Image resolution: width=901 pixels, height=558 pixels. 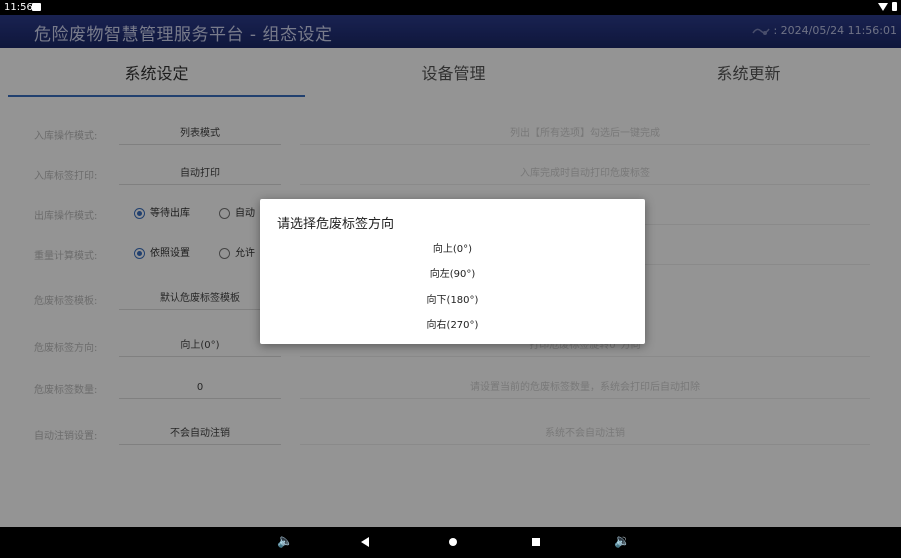 I want to click on back-icon, so click(x=365, y=542).